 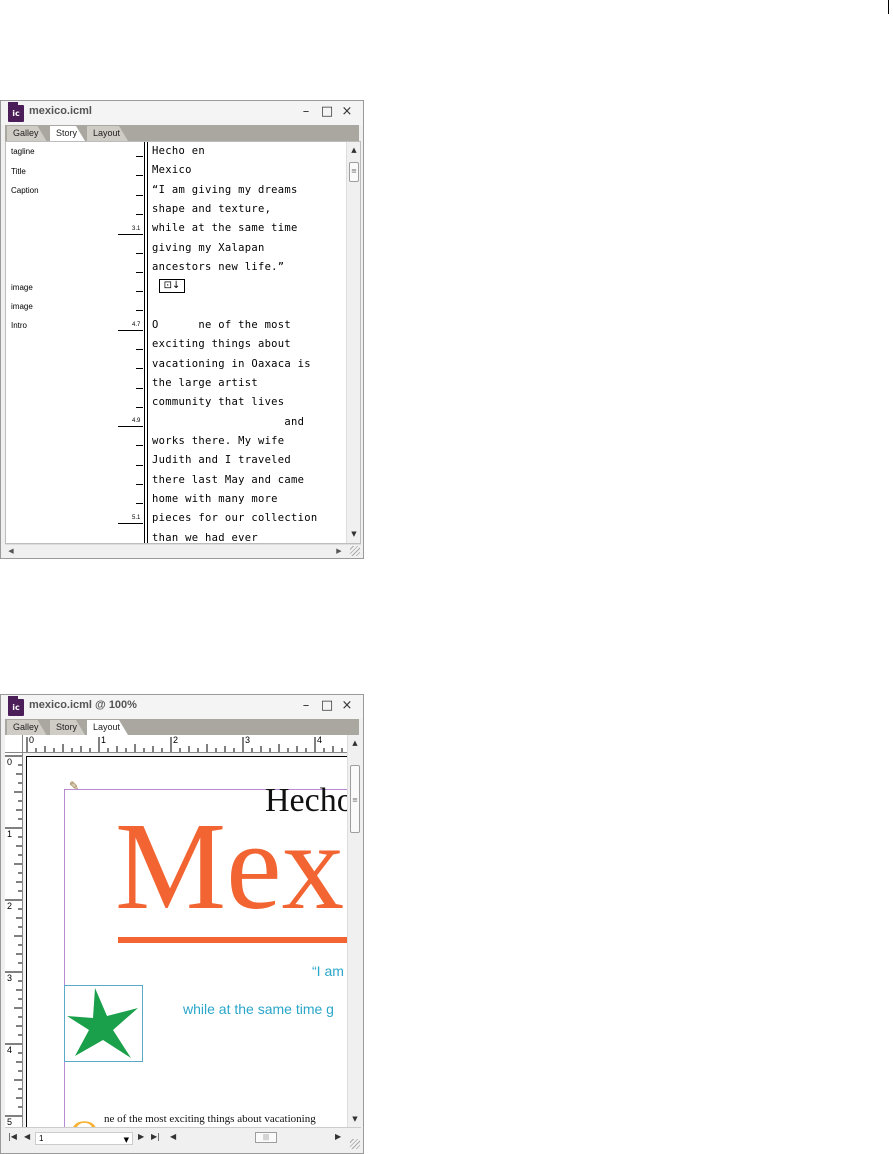 What do you see at coordinates (225, 190) in the screenshot?
I see `text-line: “I am giving my dreams` at bounding box center [225, 190].